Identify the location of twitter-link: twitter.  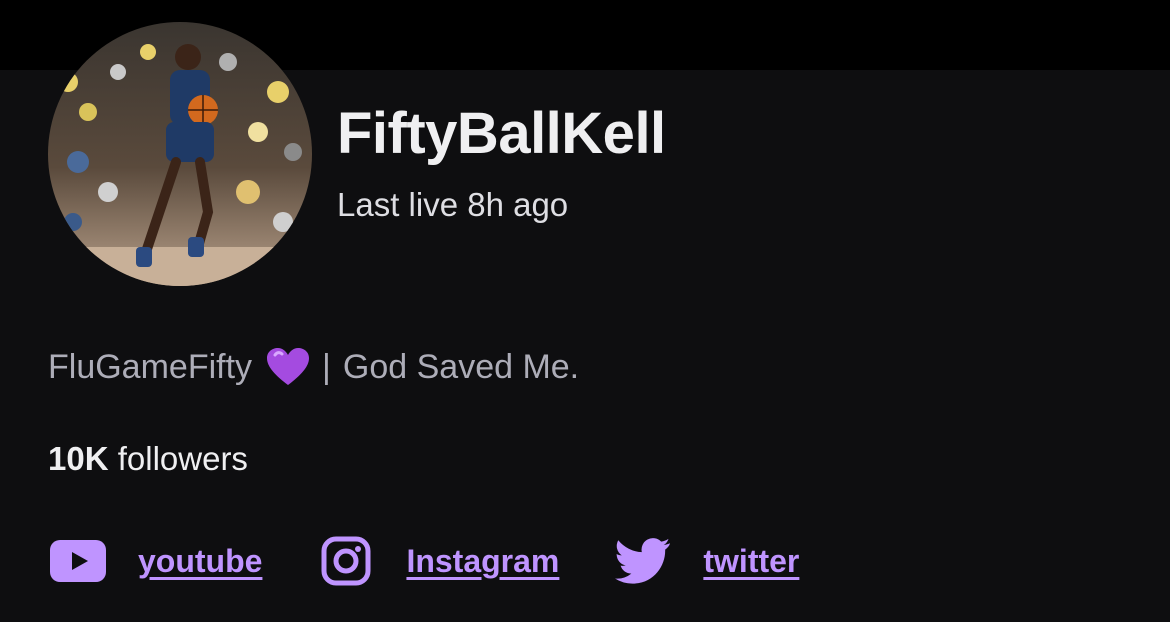
(706, 561).